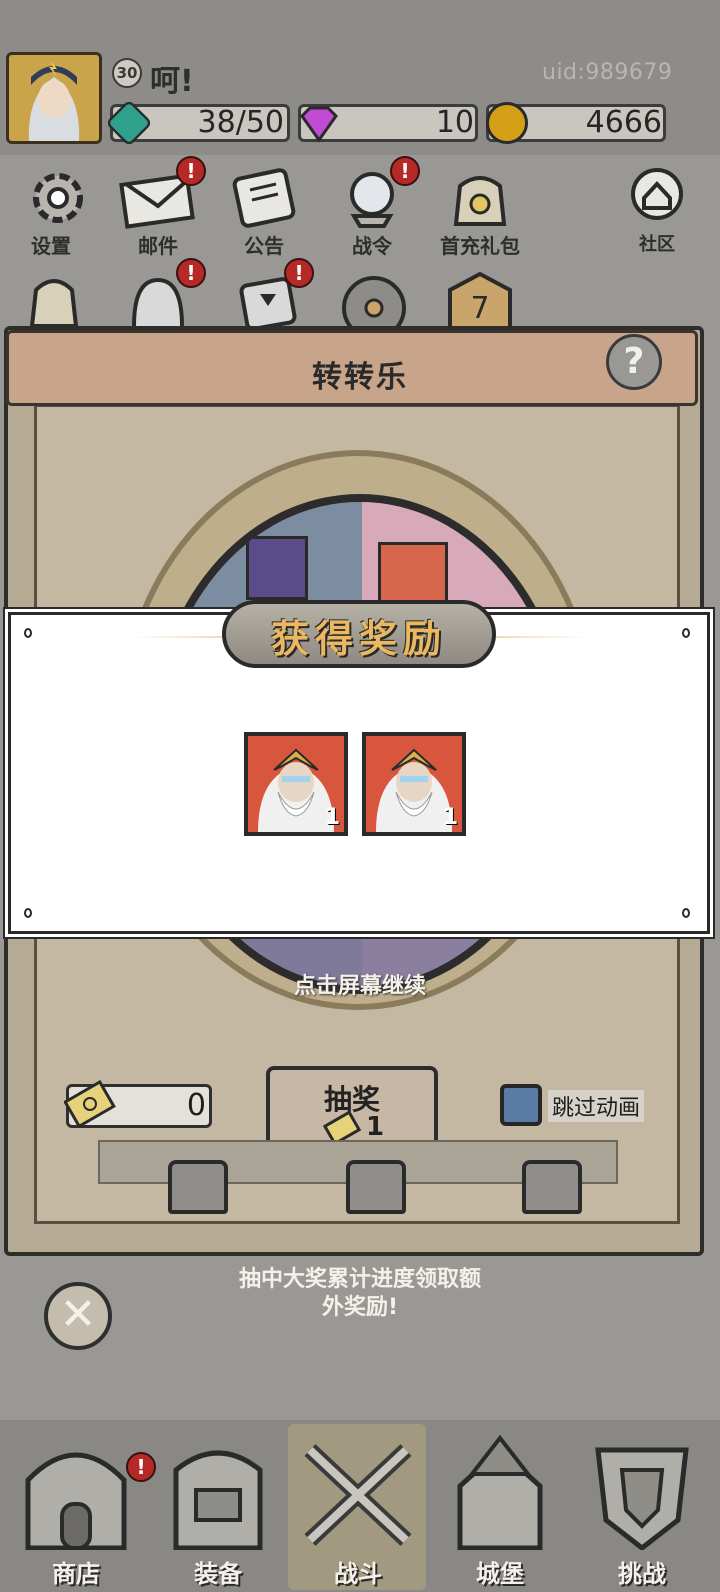 The width and height of the screenshot is (720, 1592). I want to click on skip-animation-label: 跳过动画, so click(596, 1106).